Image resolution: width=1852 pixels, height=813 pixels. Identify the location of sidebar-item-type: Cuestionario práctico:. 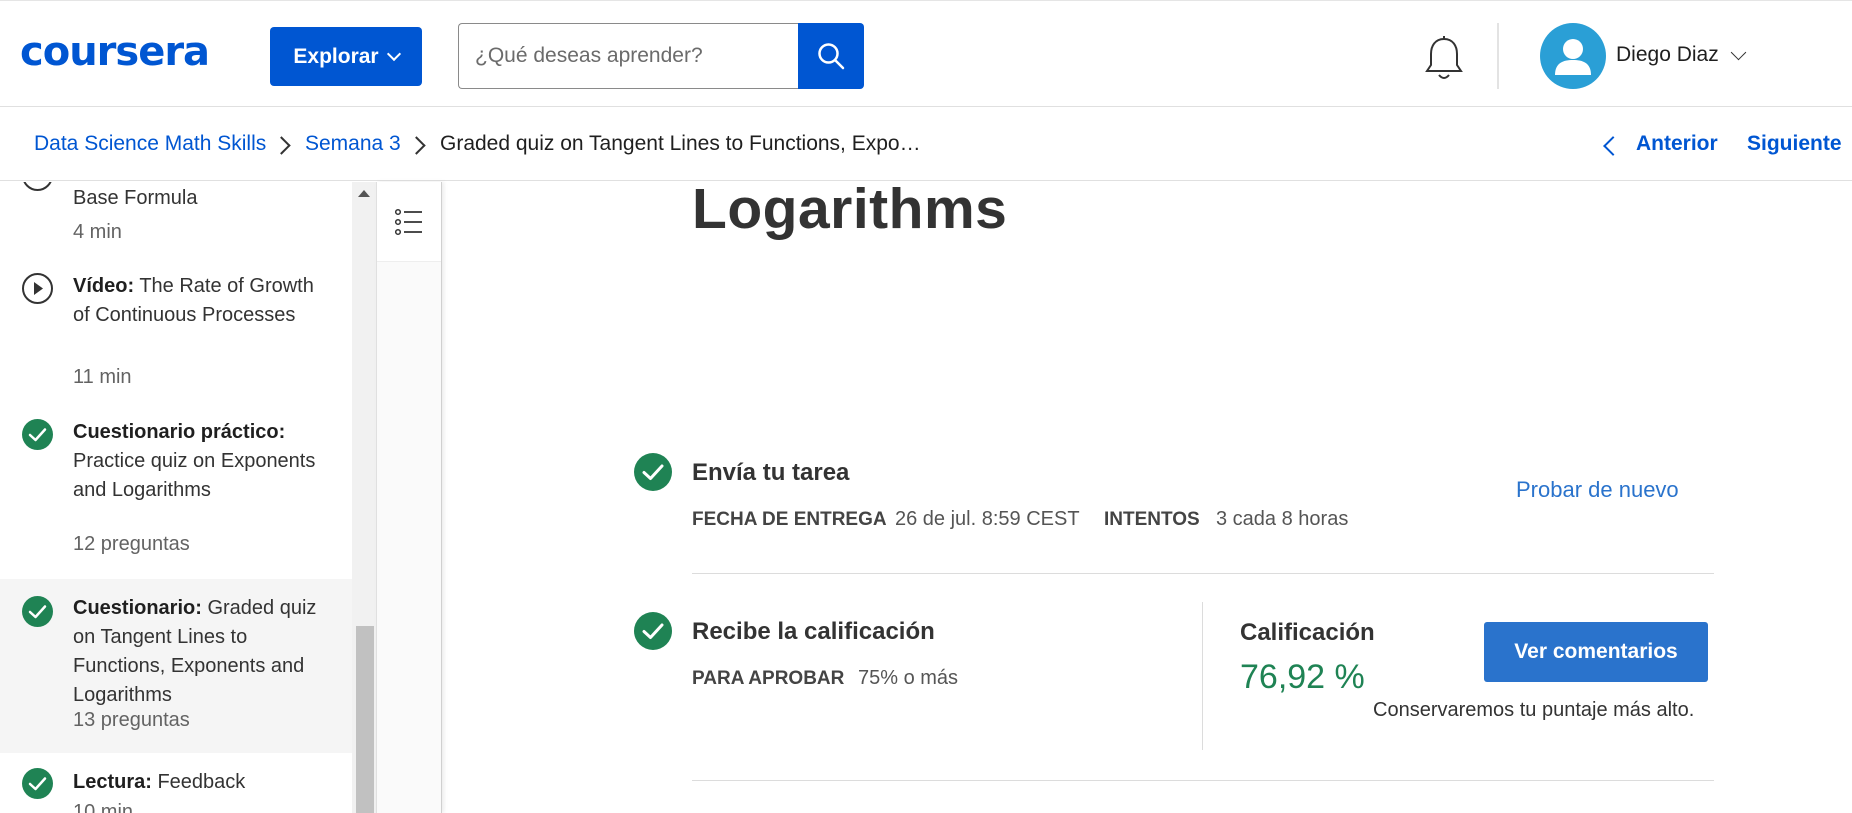
(179, 432).